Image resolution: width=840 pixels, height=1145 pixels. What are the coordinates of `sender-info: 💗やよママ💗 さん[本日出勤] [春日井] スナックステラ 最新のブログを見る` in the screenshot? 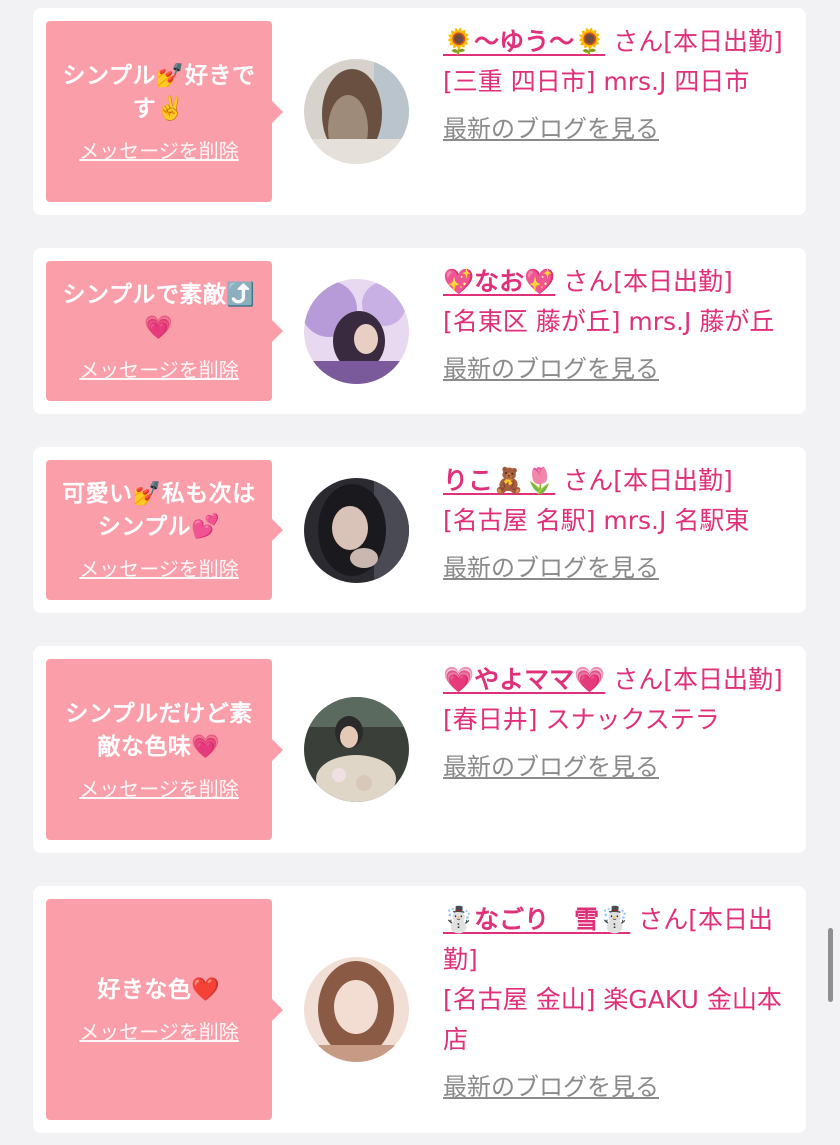 It's located at (618, 723).